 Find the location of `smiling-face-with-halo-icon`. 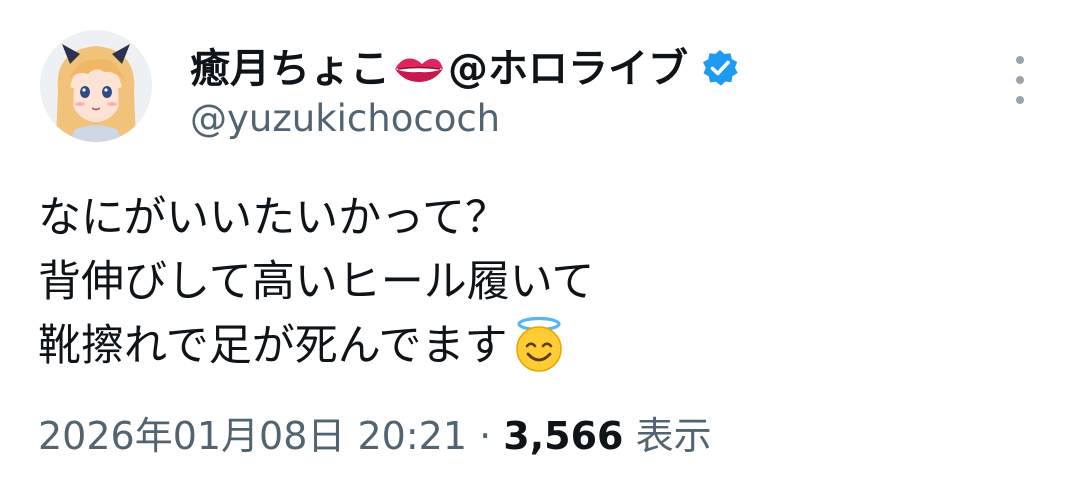

smiling-face-with-halo-icon is located at coordinates (538, 344).